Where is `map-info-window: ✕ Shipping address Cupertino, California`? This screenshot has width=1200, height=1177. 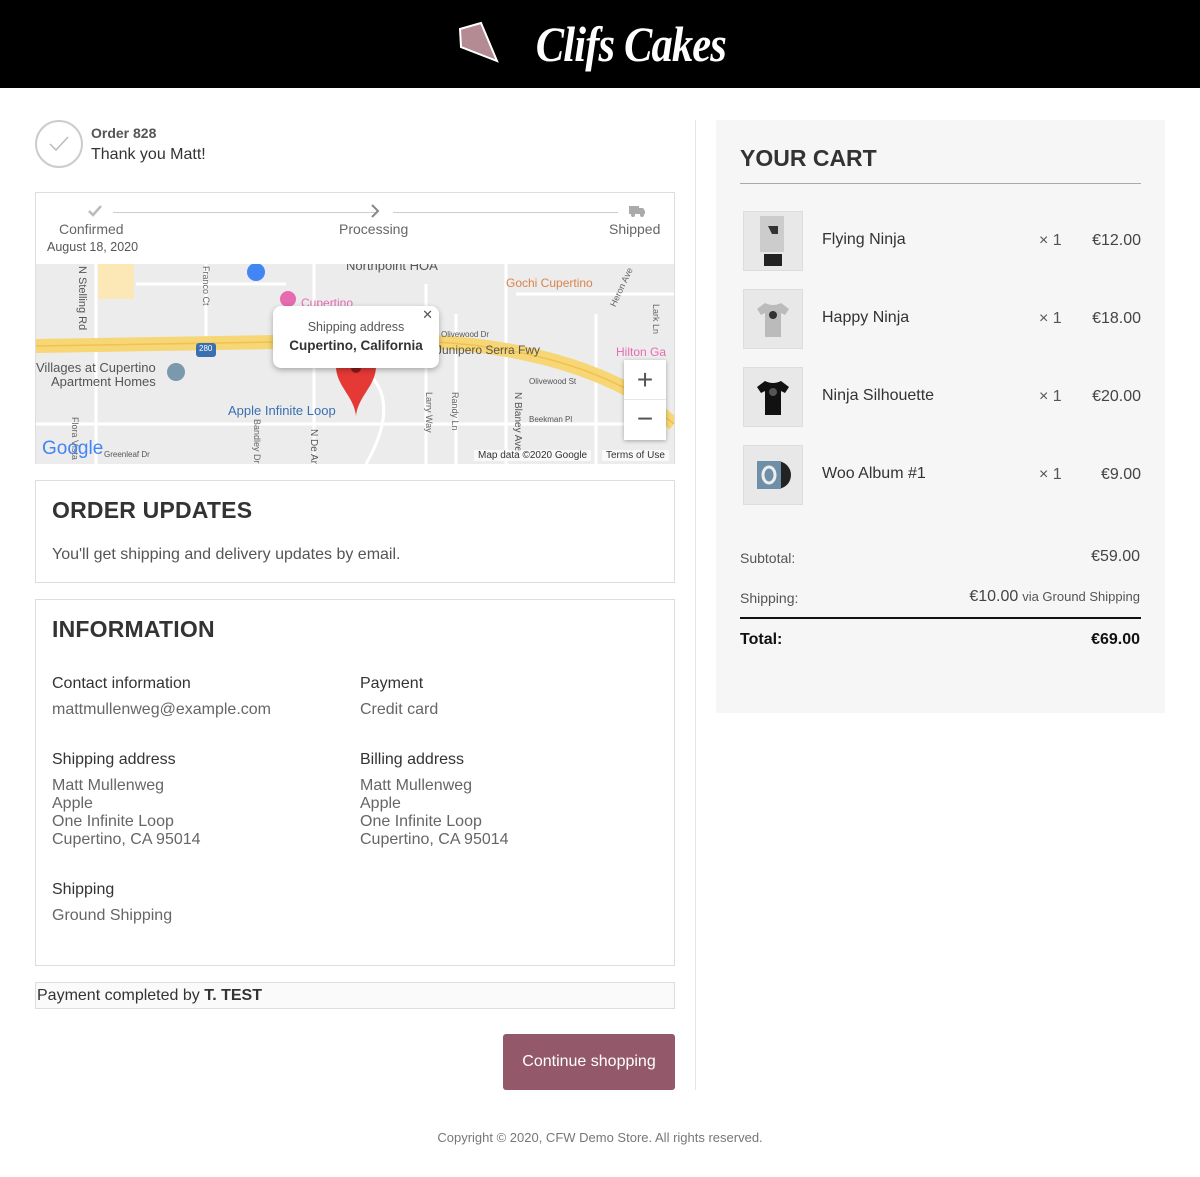 map-info-window: ✕ Shipping address Cupertino, California is located at coordinates (356, 337).